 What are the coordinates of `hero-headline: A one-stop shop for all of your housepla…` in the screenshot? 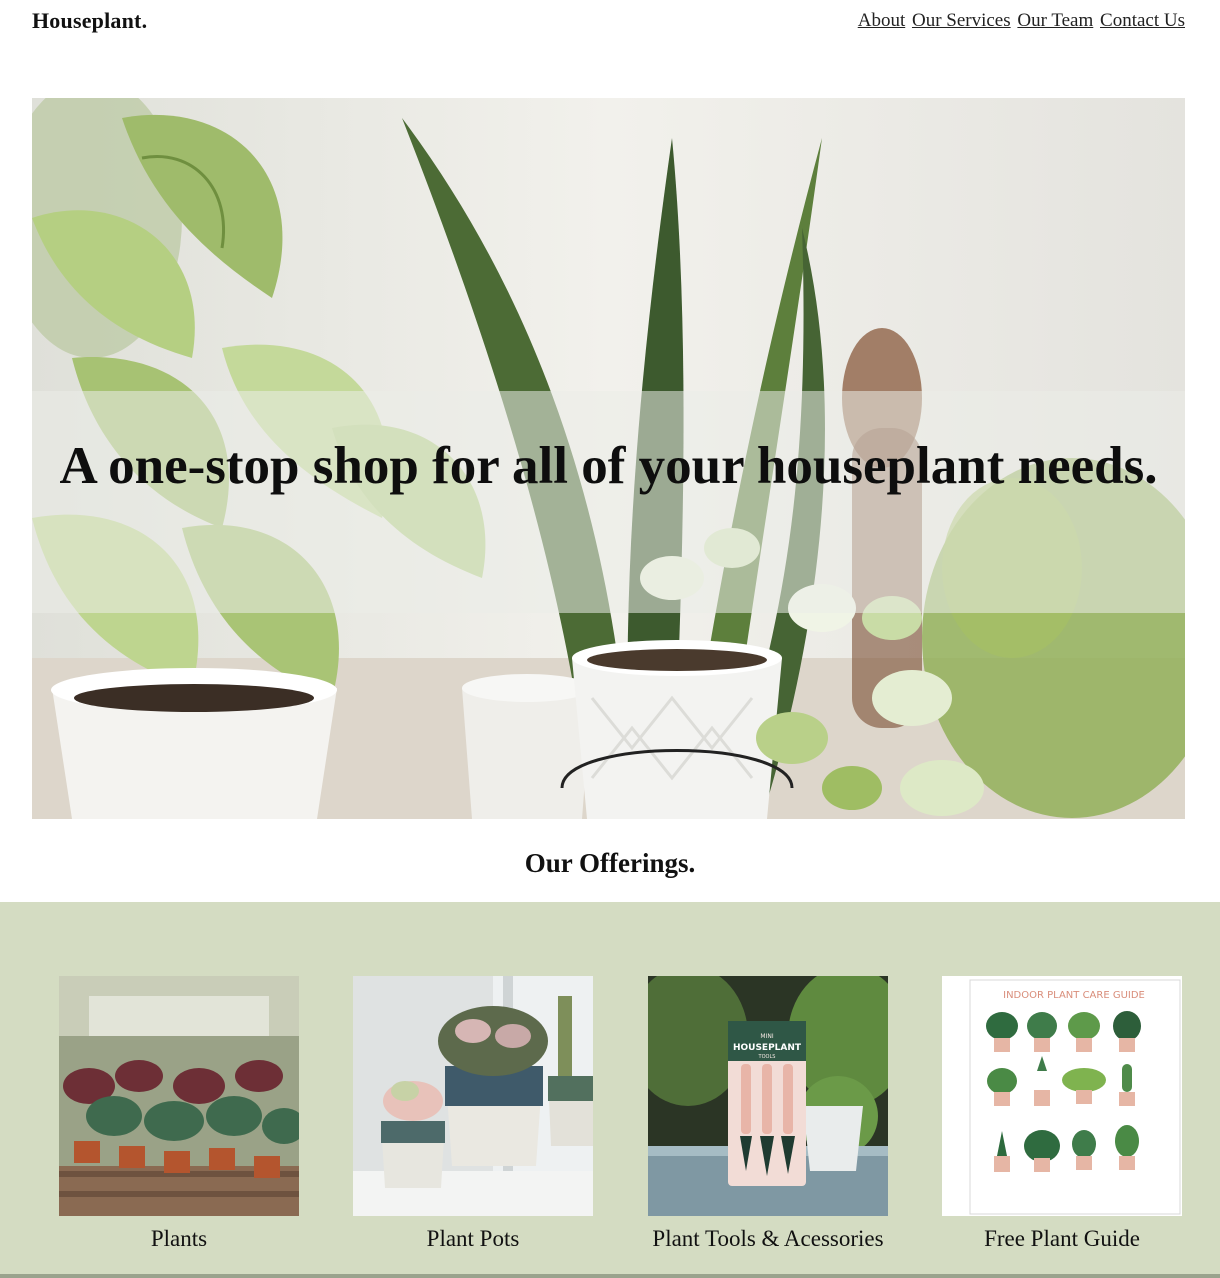 It's located at (608, 466).